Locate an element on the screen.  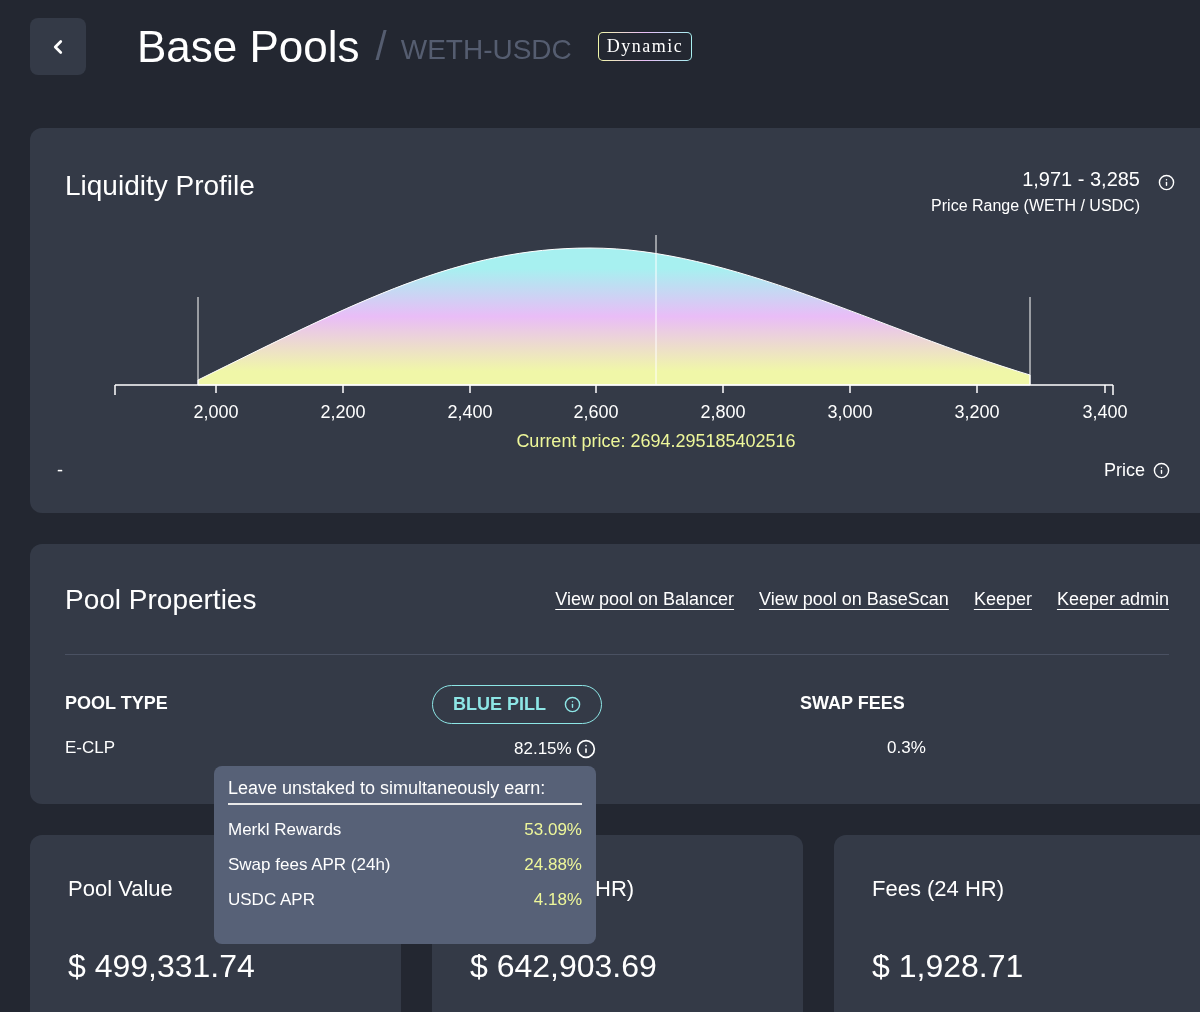
card-title: Pool Properties is located at coordinates (161, 600).